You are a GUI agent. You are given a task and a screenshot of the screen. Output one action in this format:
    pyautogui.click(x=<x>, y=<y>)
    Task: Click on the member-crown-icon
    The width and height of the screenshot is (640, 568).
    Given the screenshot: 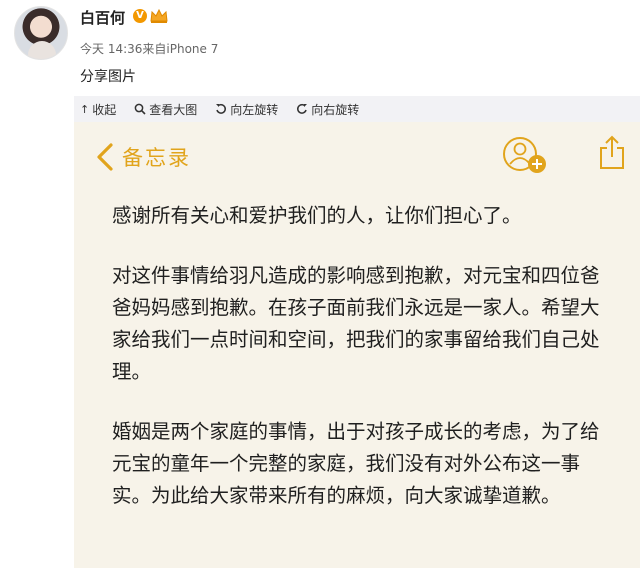 What is the action you would take?
    pyautogui.click(x=159, y=15)
    